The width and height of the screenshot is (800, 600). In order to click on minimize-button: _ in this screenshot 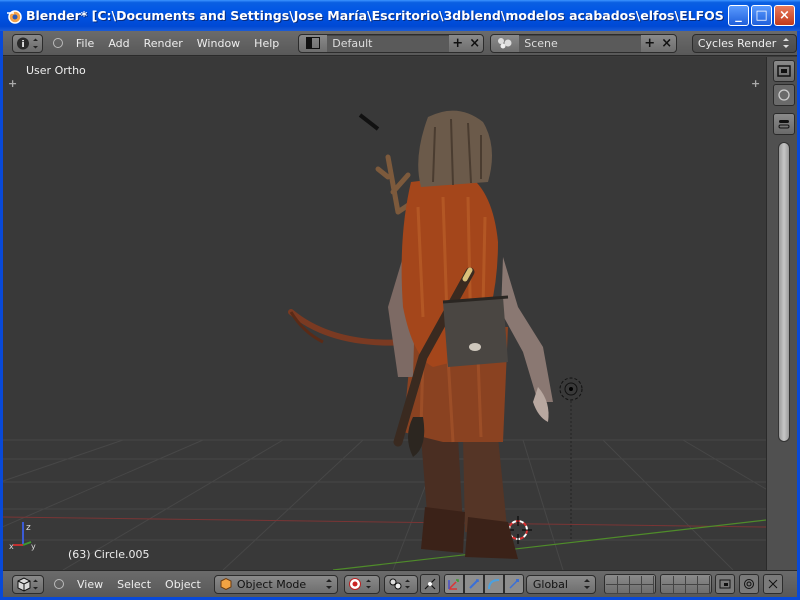, I will do `click(738, 15)`.